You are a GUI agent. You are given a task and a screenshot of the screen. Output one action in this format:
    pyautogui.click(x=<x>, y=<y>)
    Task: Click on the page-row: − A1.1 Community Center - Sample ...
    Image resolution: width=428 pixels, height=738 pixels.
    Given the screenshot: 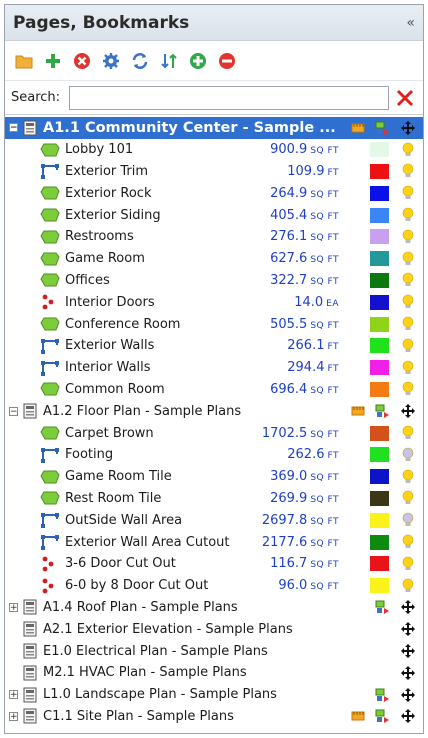 What is the action you would take?
    pyautogui.click(x=214, y=128)
    